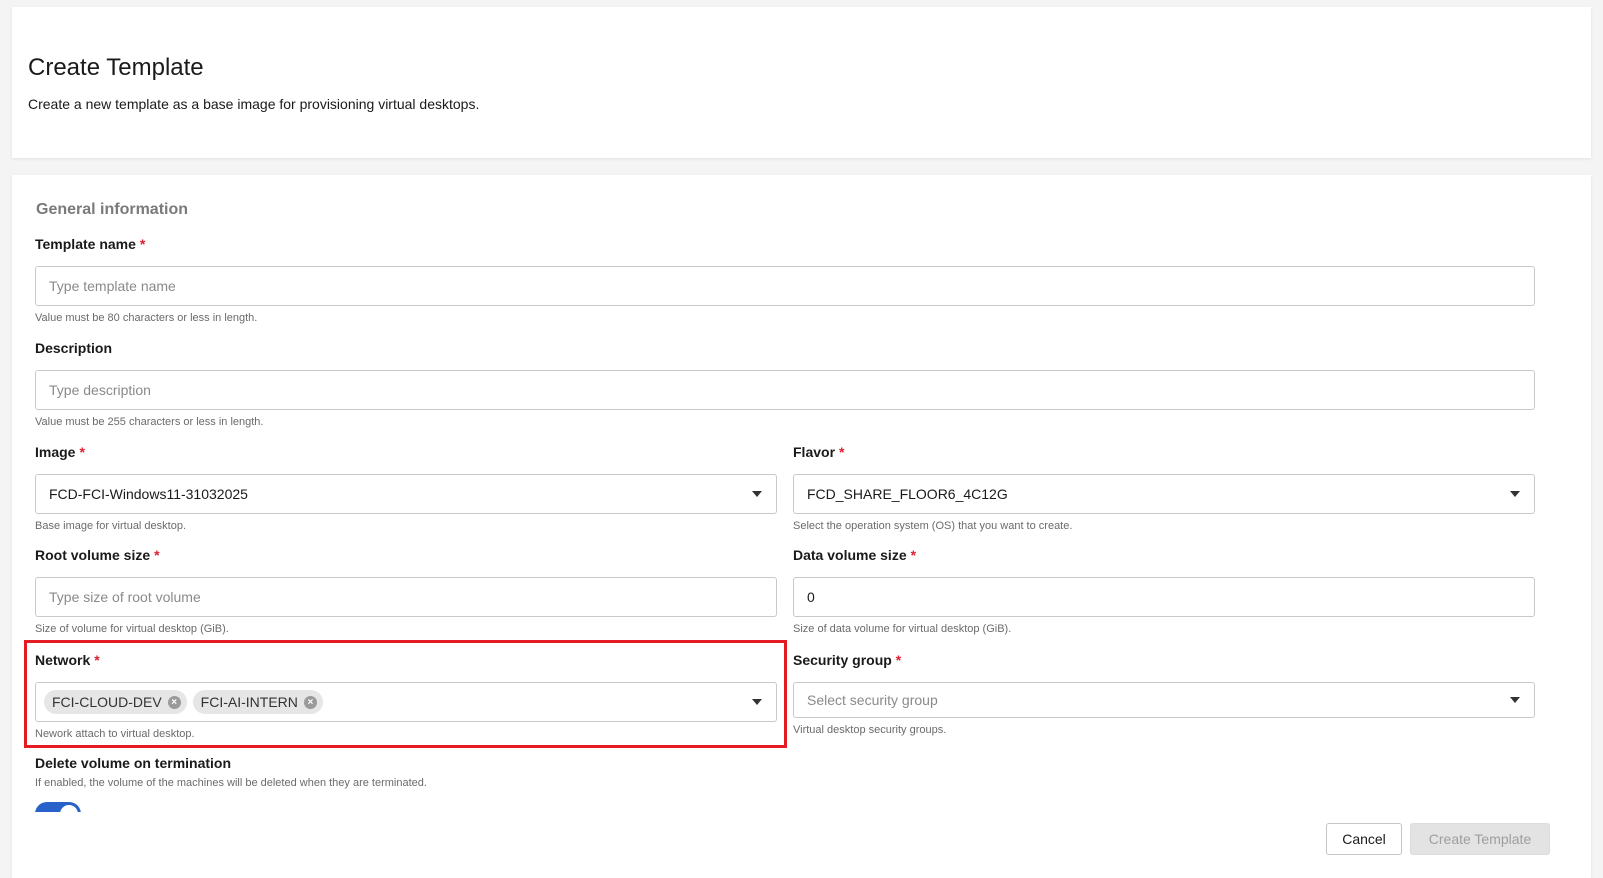 The image size is (1603, 878). Describe the element at coordinates (67, 660) in the screenshot. I see `network-label: Network *` at that location.